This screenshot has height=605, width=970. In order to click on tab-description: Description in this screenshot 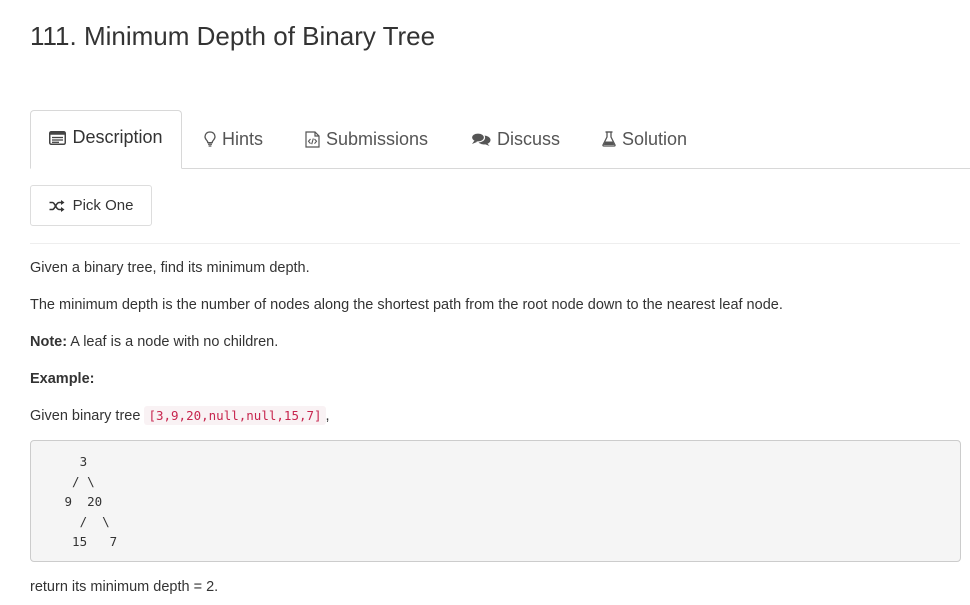, I will do `click(106, 139)`.